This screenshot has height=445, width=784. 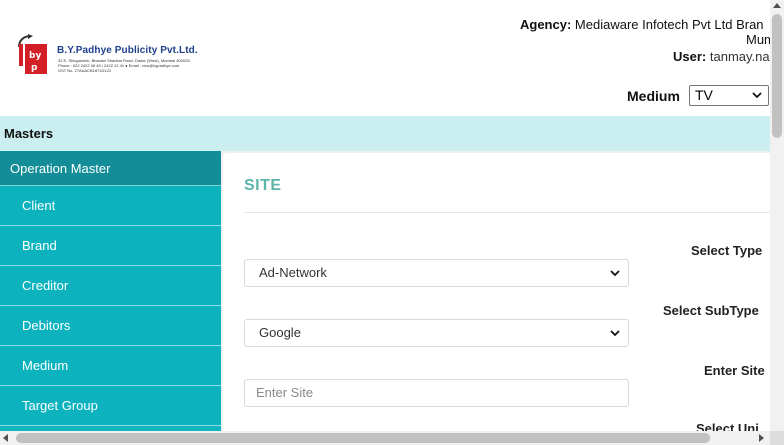 I want to click on user-info: User: tanmay.na, so click(x=721, y=56).